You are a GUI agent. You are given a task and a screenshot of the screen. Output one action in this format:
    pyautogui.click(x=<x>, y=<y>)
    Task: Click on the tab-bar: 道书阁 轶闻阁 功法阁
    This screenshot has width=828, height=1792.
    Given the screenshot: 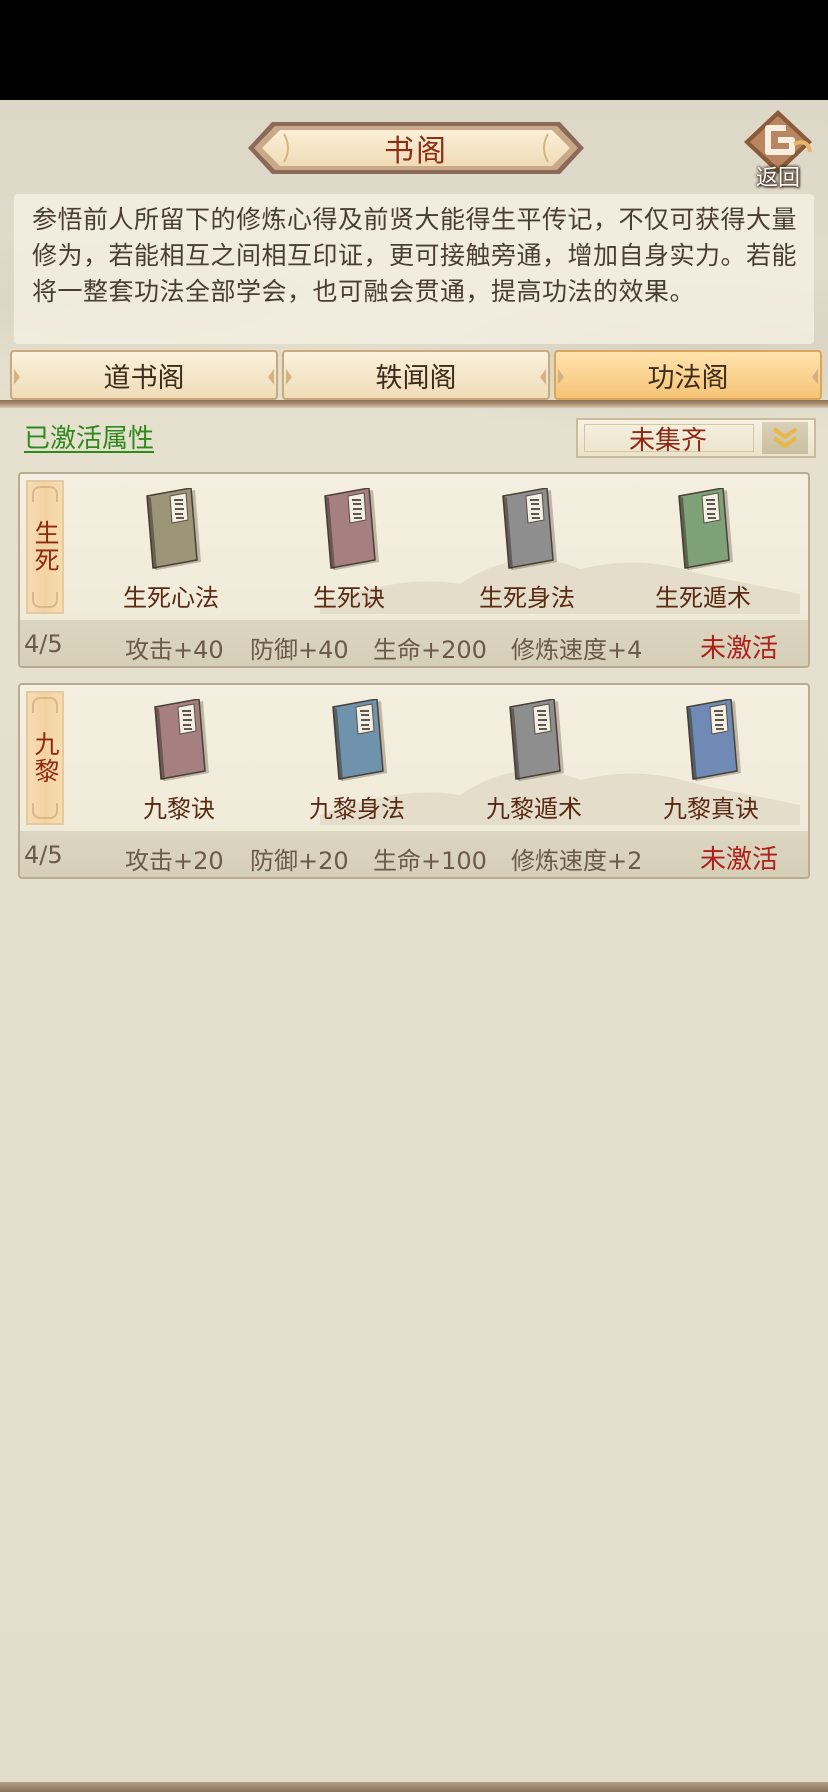 What is the action you would take?
    pyautogui.click(x=416, y=376)
    